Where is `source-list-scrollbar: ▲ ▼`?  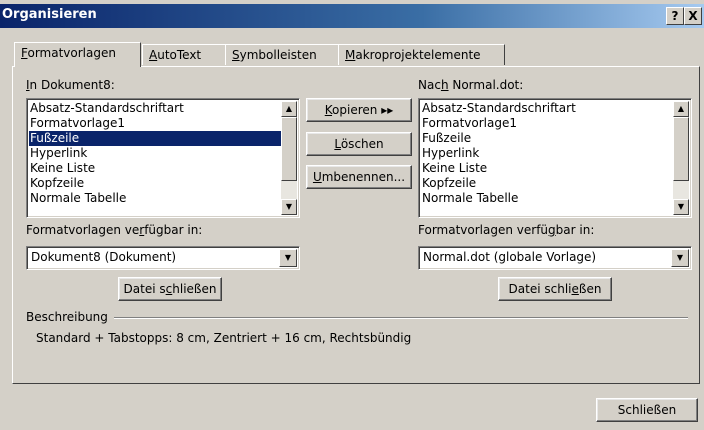 source-list-scrollbar: ▲ ▼ is located at coordinates (289, 158).